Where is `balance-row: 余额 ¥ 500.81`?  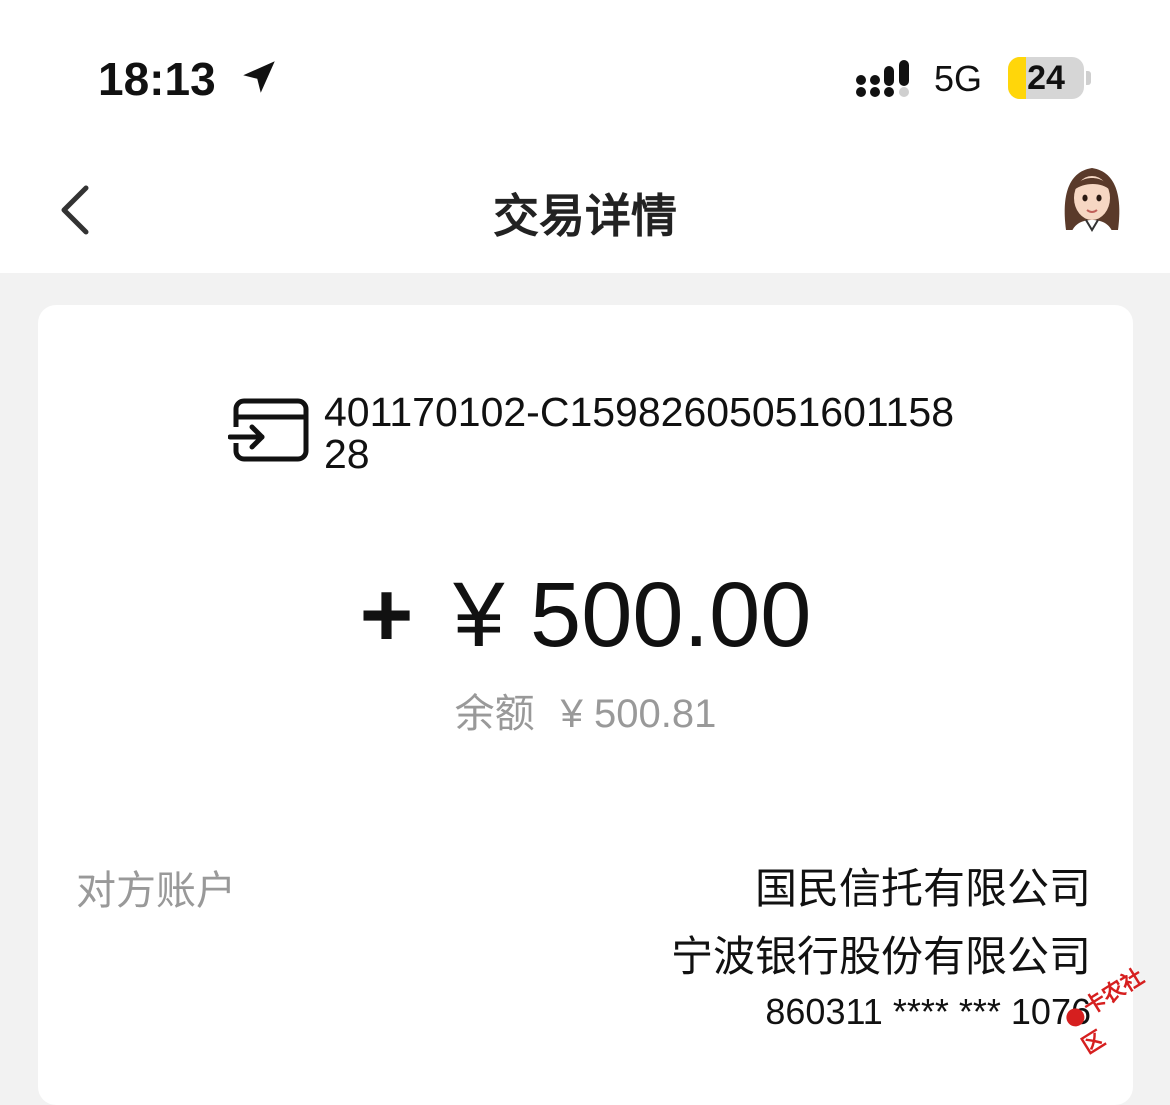
balance-row: 余额 ¥ 500.81 is located at coordinates (585, 710).